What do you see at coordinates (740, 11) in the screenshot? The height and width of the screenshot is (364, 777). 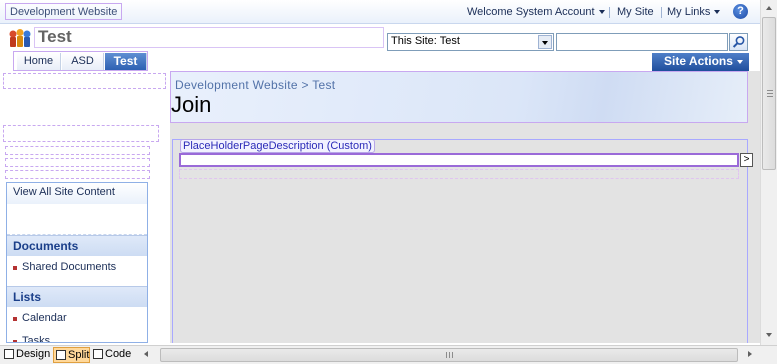 I see `help-icon: ?` at bounding box center [740, 11].